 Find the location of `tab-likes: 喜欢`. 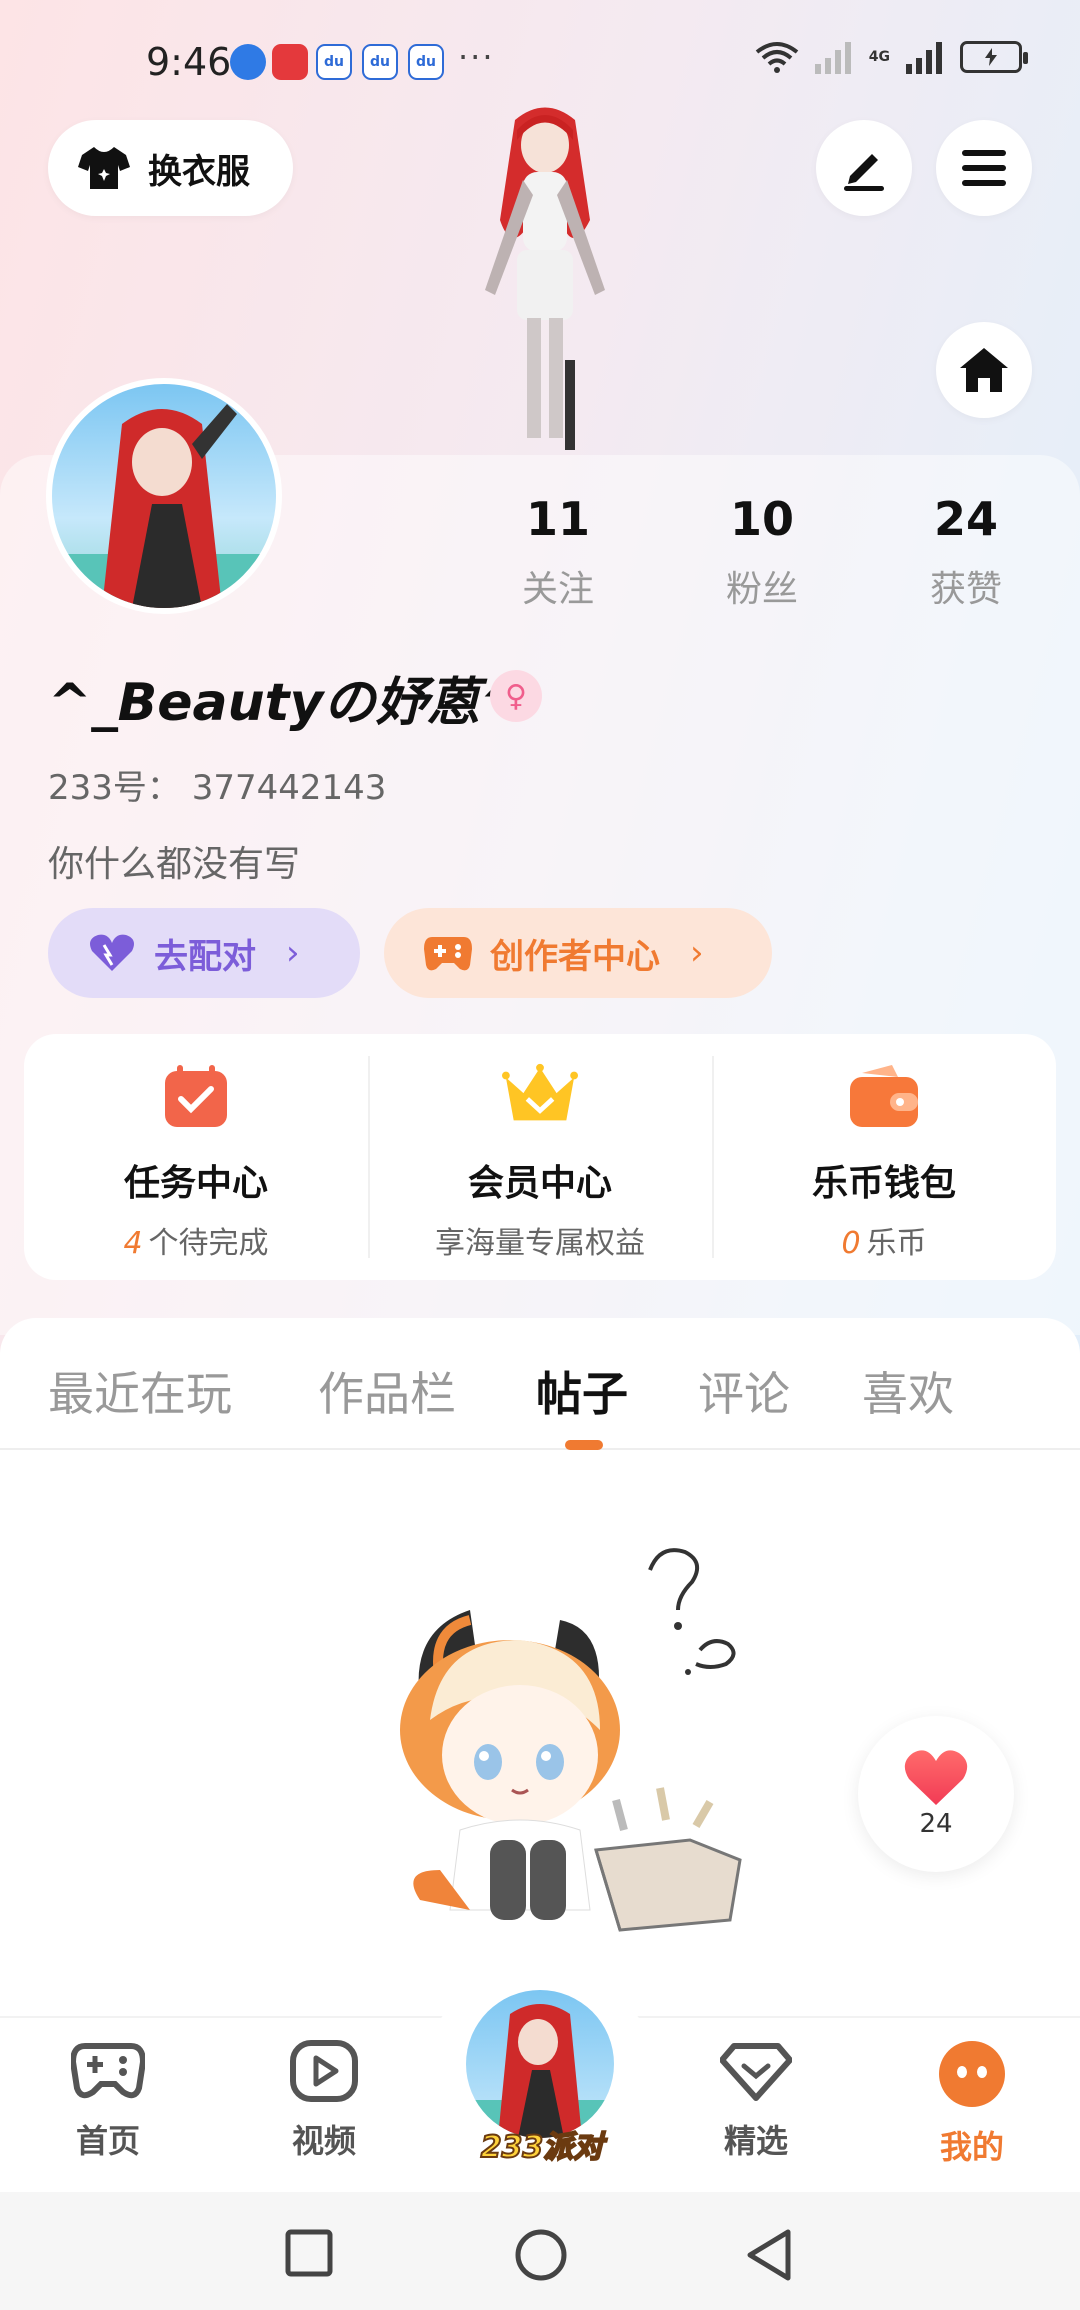

tab-likes: 喜欢 is located at coordinates (908, 1391).